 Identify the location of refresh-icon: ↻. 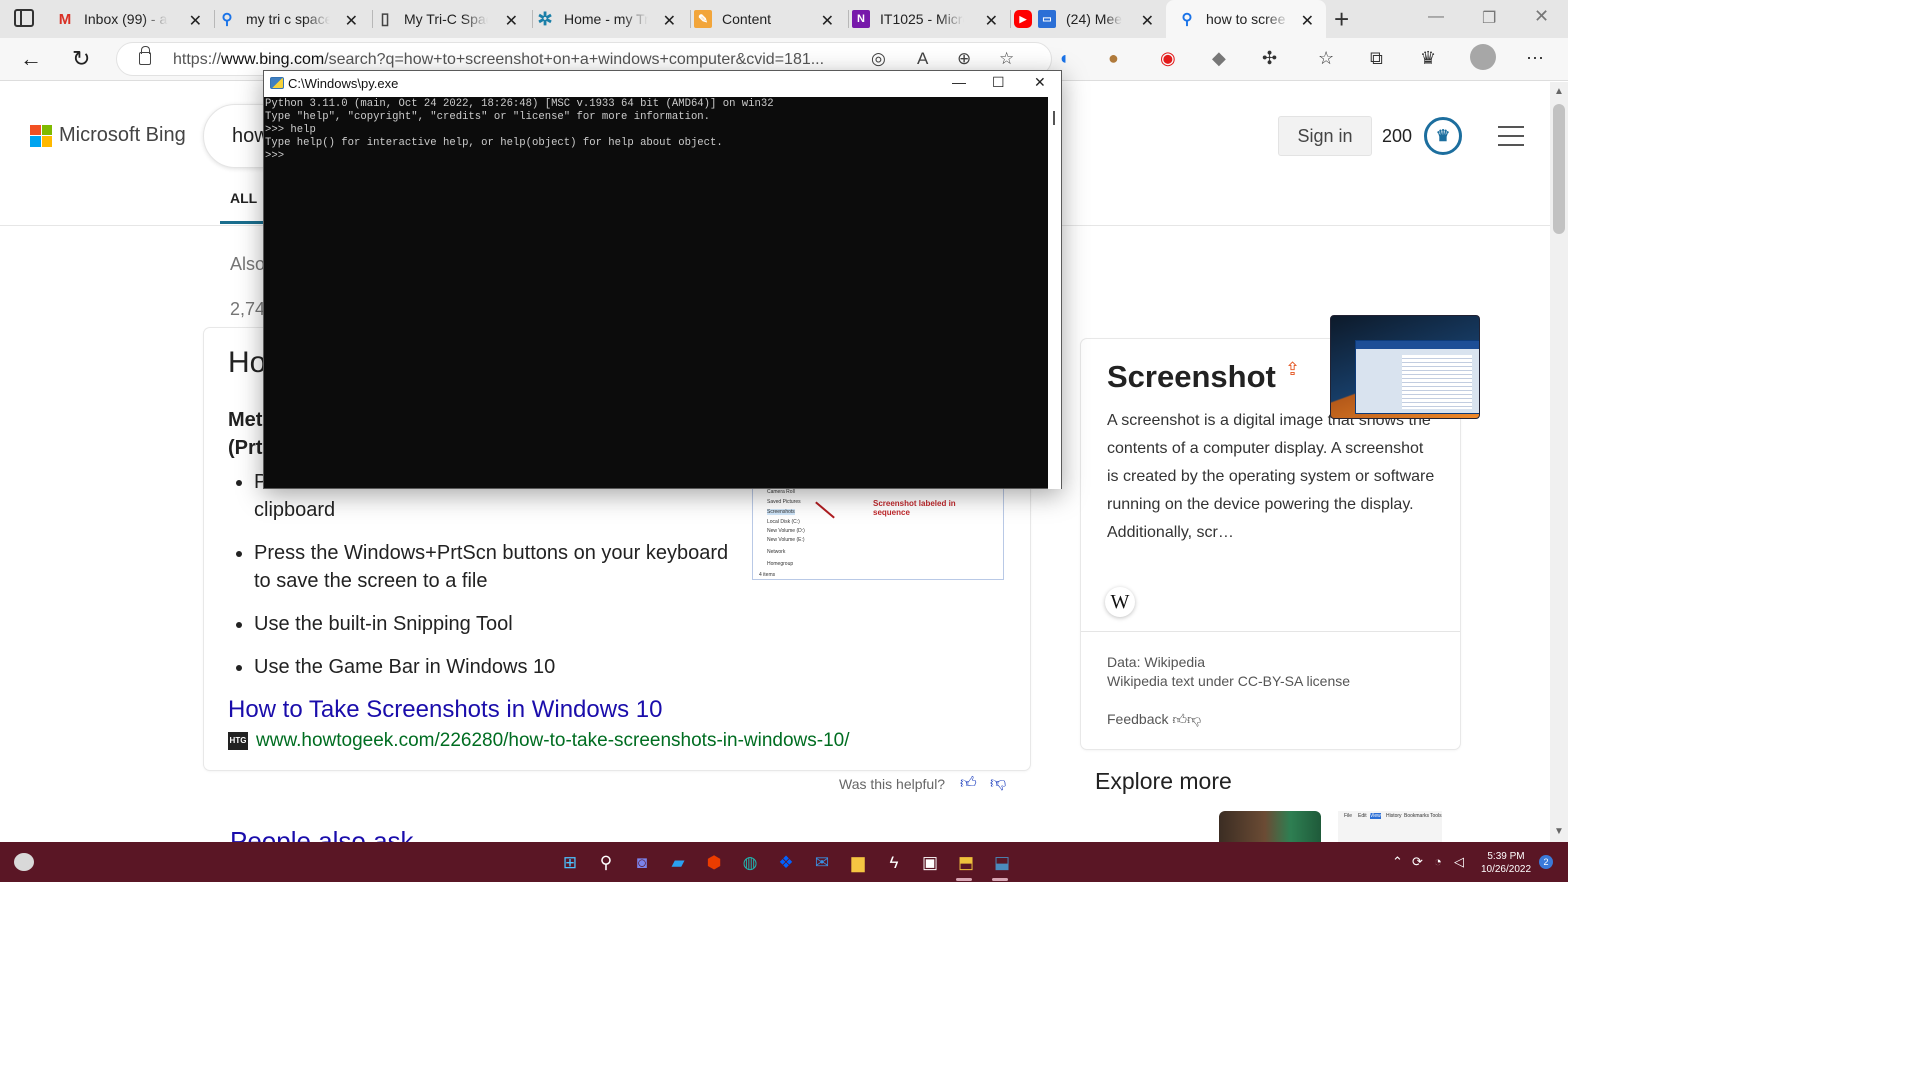
(81, 59).